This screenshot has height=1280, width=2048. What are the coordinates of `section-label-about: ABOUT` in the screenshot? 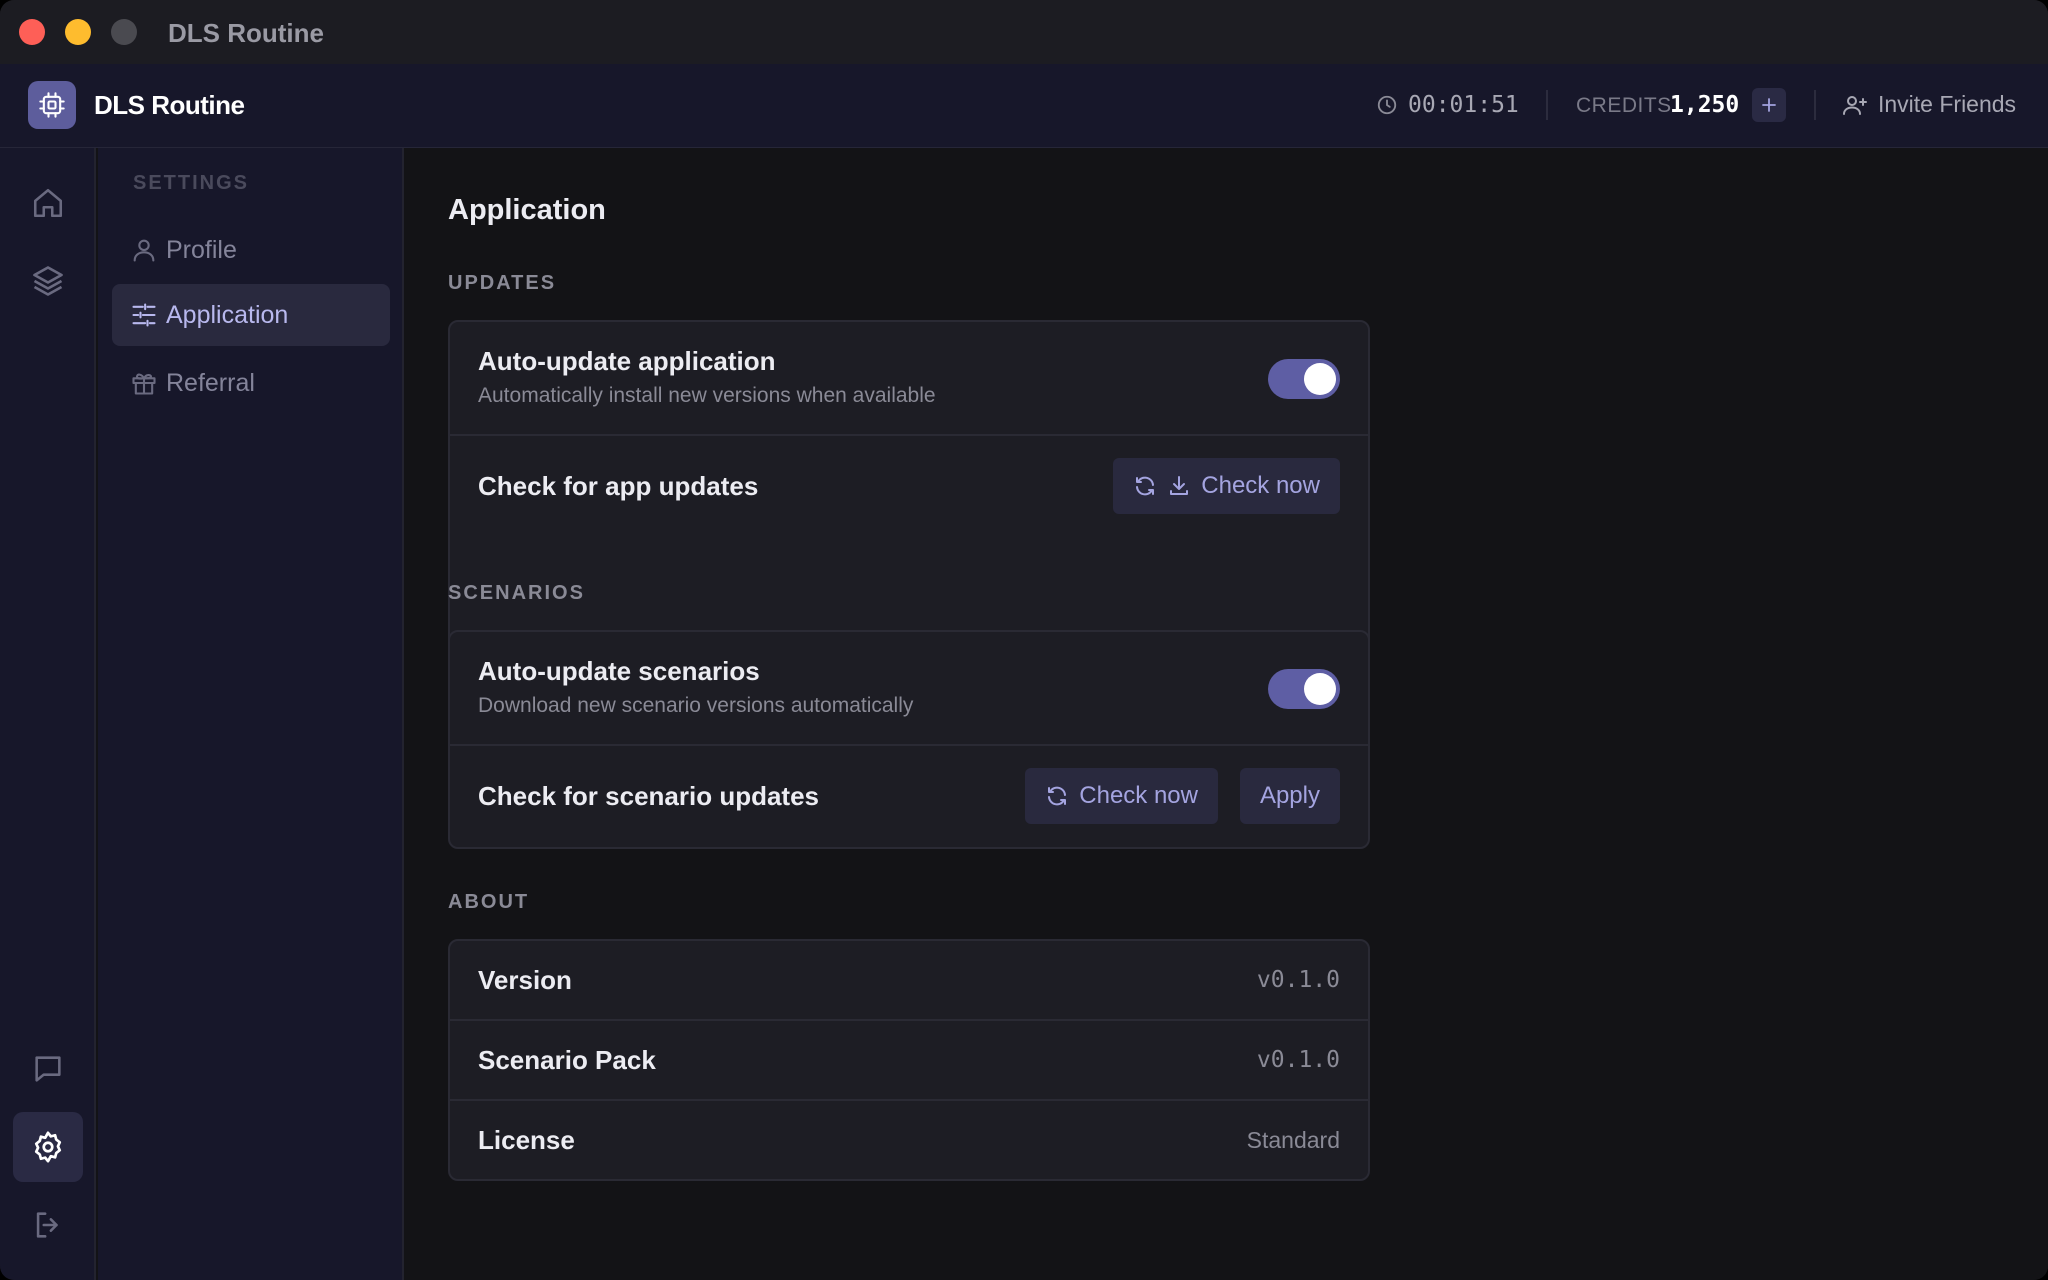 It's located at (489, 902).